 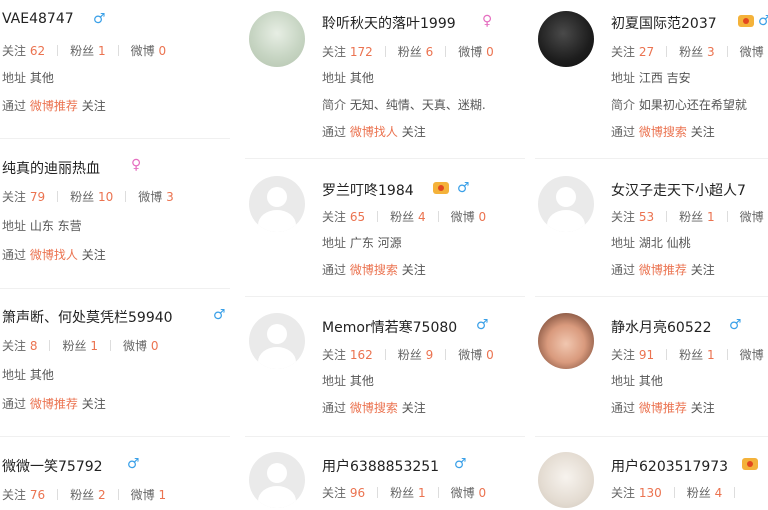 I want to click on fans-count: 2, so click(x=102, y=495).